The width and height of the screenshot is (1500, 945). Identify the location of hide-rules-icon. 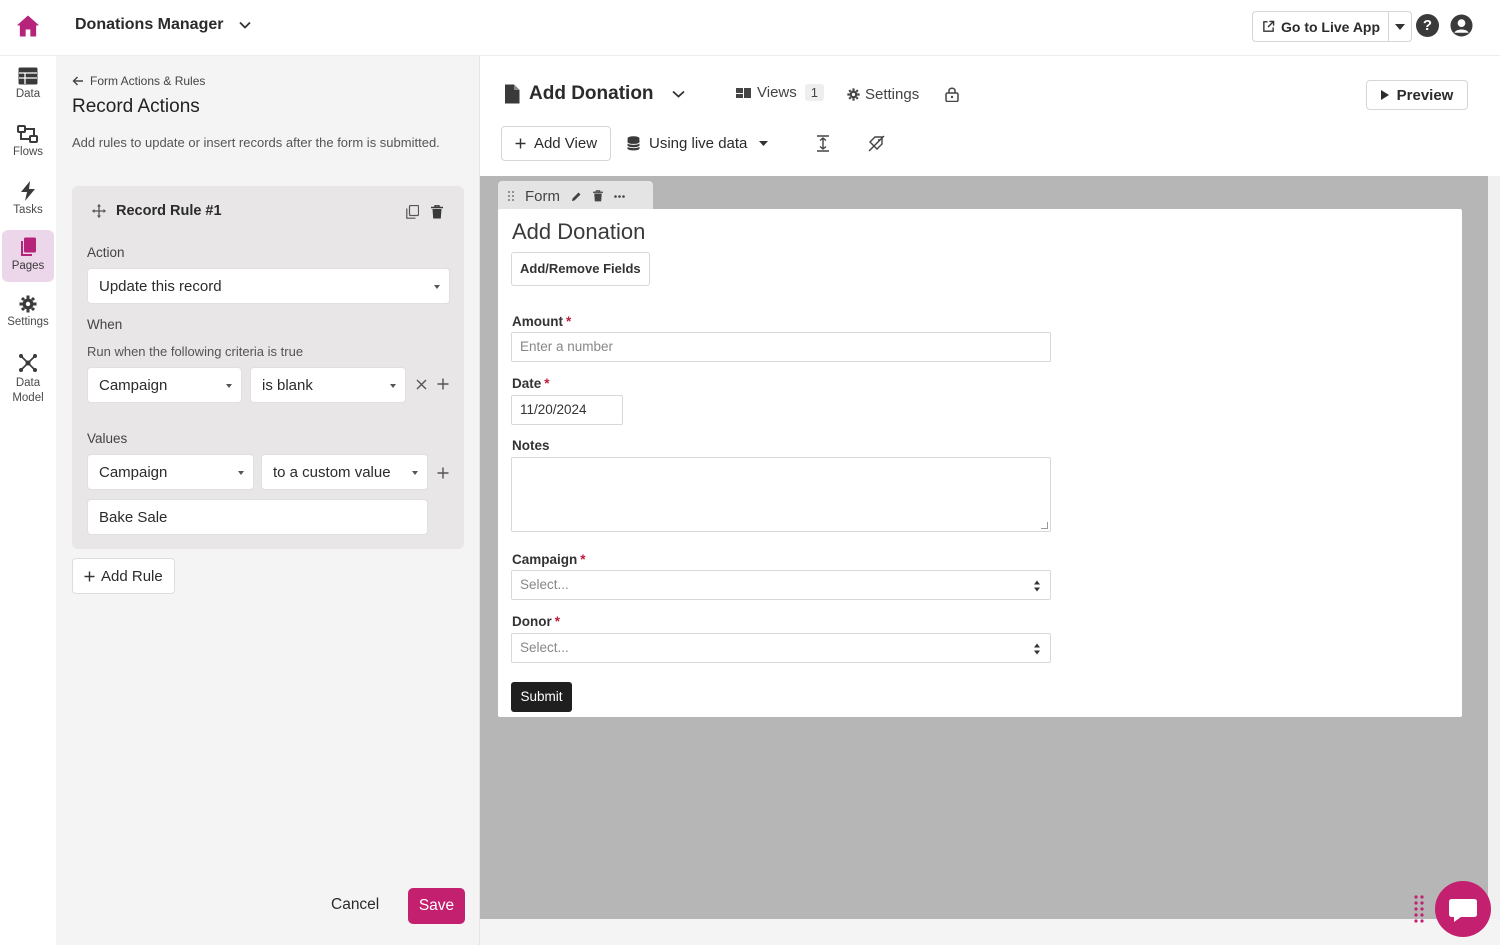
(876, 143).